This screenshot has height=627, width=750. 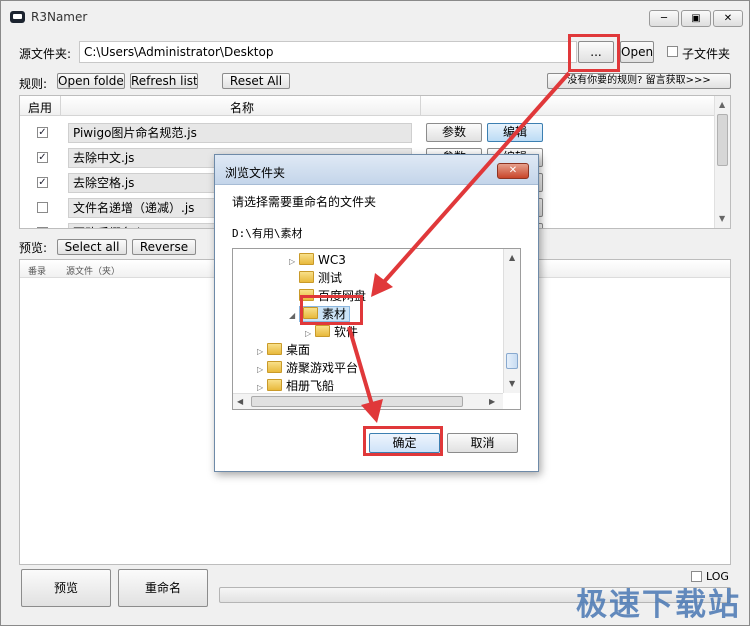 What do you see at coordinates (482, 443) in the screenshot?
I see `dialog-cancel-button: 取消` at bounding box center [482, 443].